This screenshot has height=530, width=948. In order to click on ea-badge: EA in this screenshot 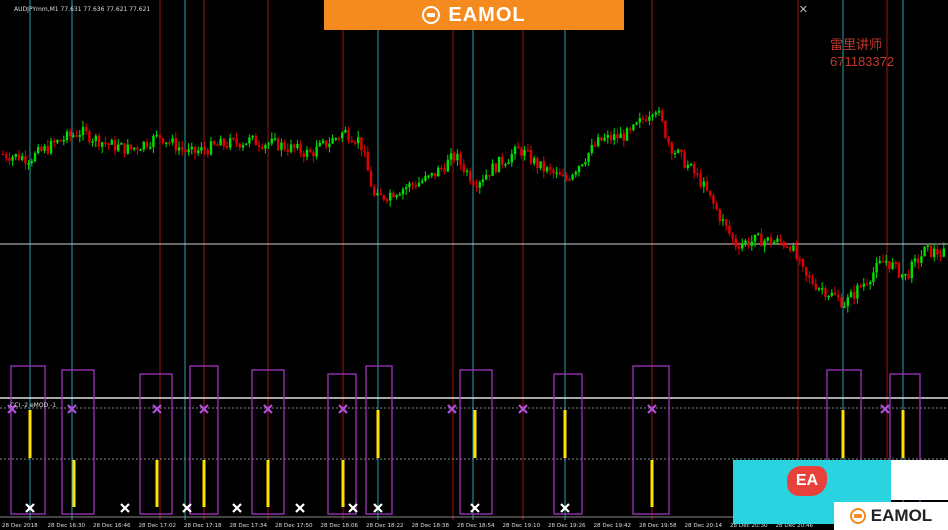, I will do `click(807, 481)`.